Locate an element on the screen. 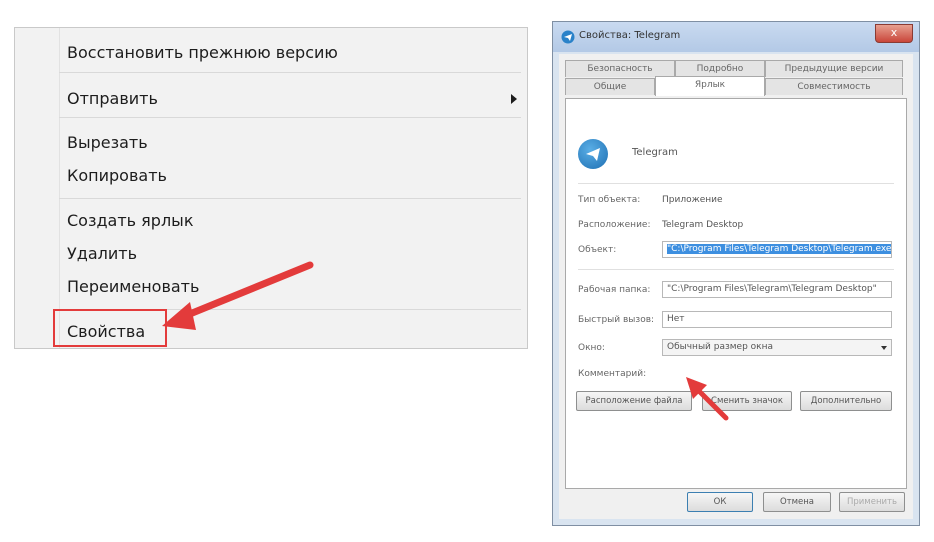 This screenshot has width=934, height=542. arrow-to-open-location is located at coordinates (707, 399).